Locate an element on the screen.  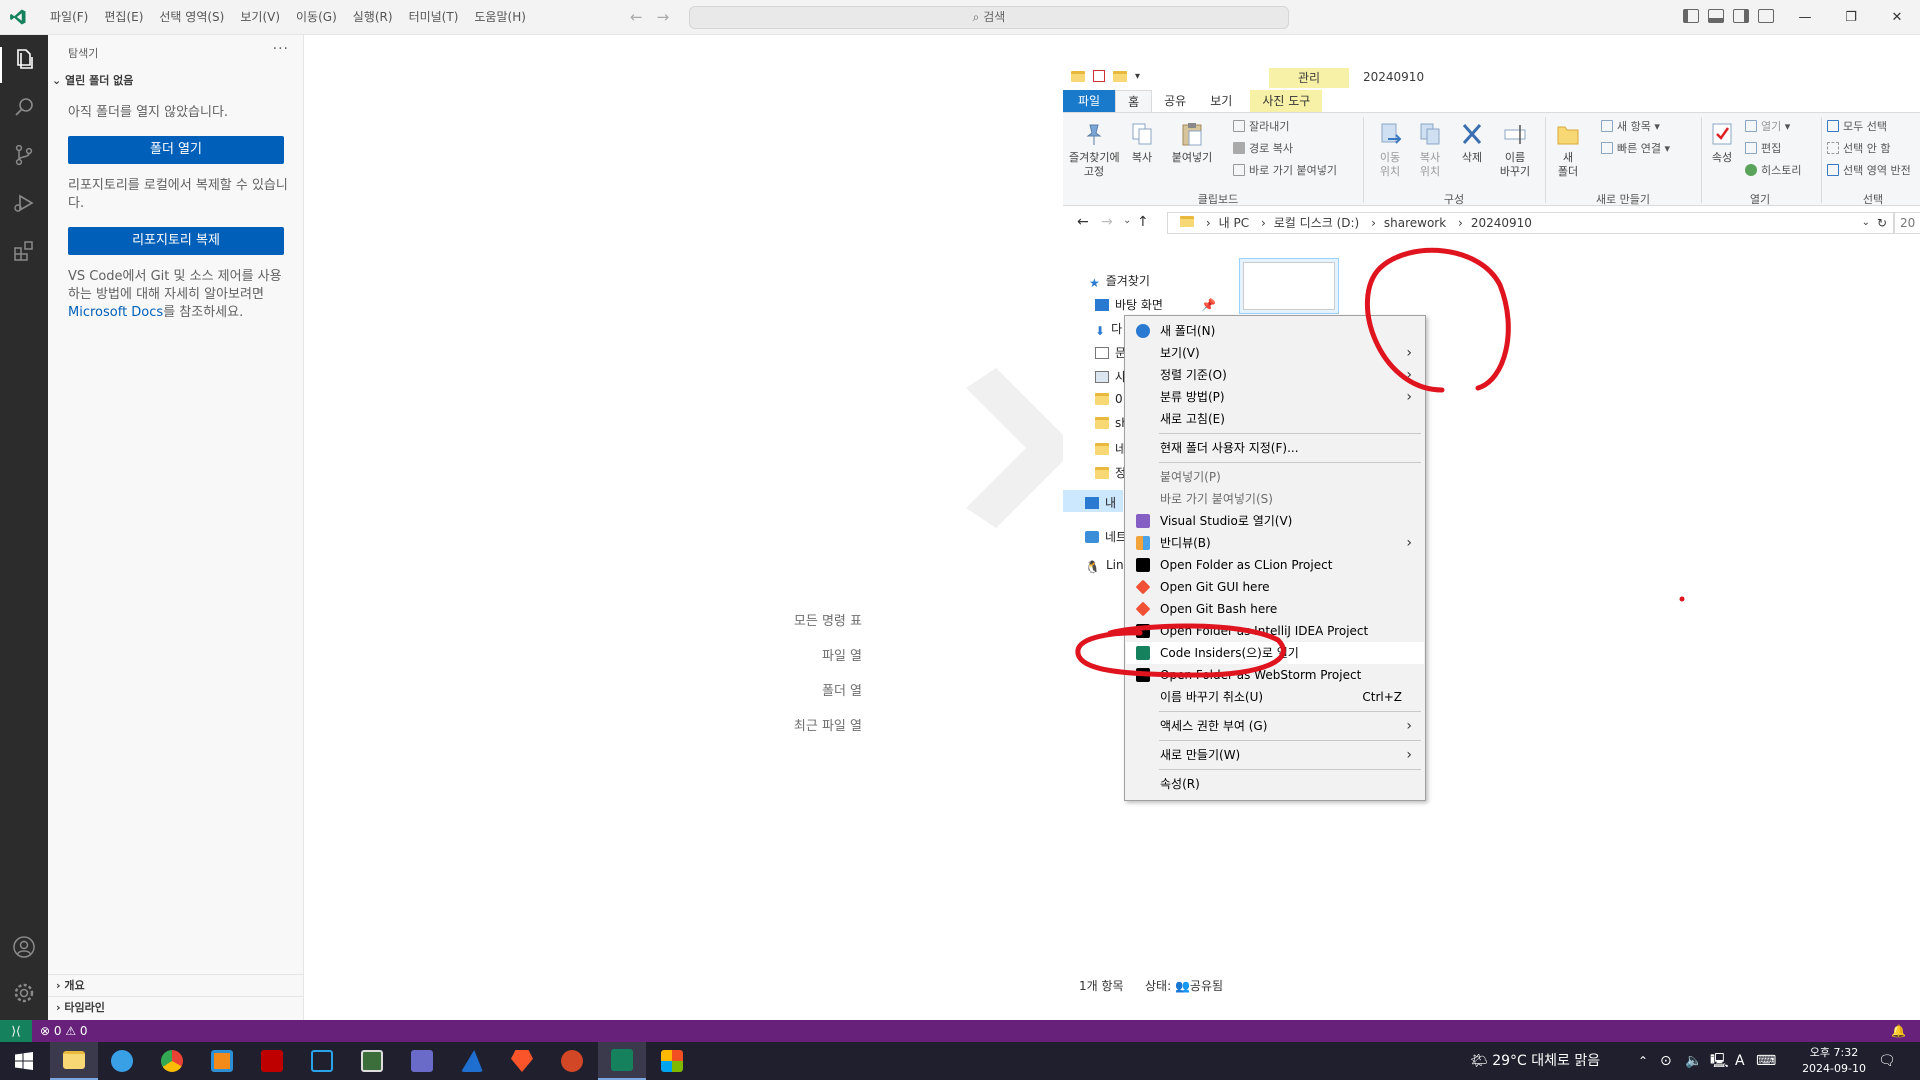
recent-locations-icon: ⌄ is located at coordinates (1127, 220).